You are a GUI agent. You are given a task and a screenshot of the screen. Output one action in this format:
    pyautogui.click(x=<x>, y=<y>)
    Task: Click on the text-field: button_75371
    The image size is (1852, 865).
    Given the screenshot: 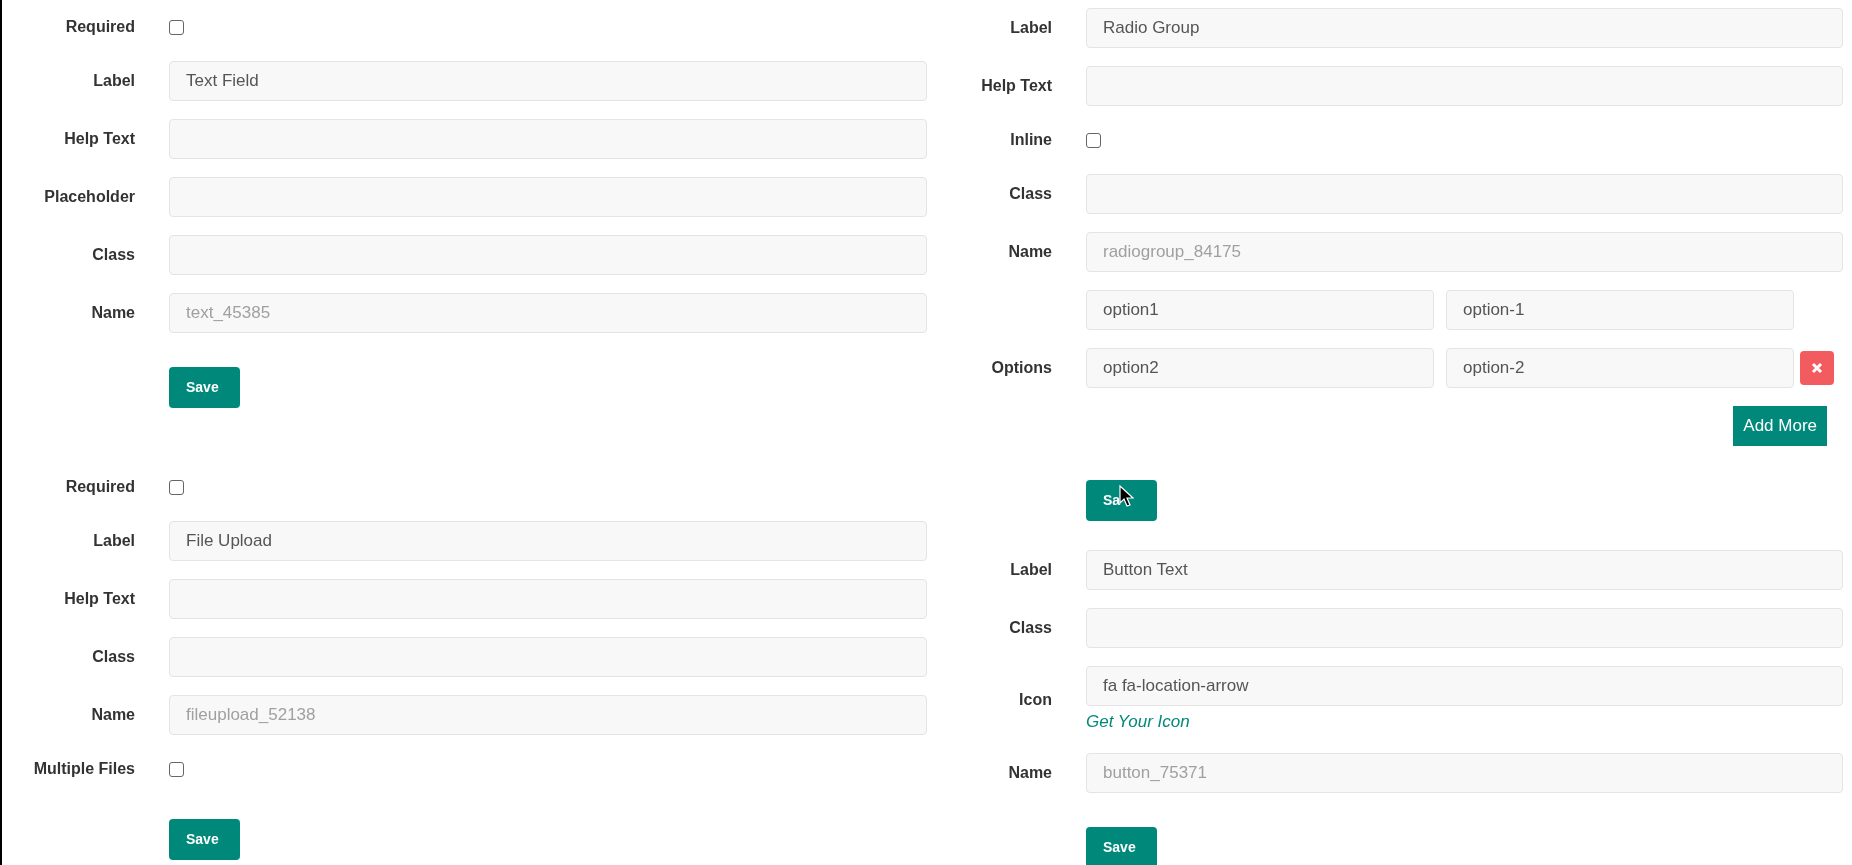 What is the action you would take?
    pyautogui.click(x=1464, y=772)
    